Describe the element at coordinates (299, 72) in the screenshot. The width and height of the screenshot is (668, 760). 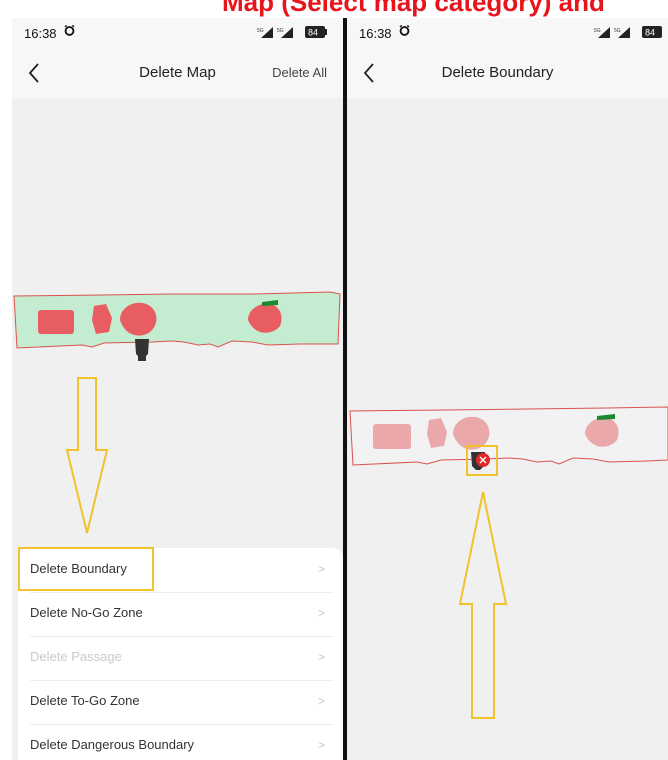
I see `delete-all-button: Delete All` at that location.